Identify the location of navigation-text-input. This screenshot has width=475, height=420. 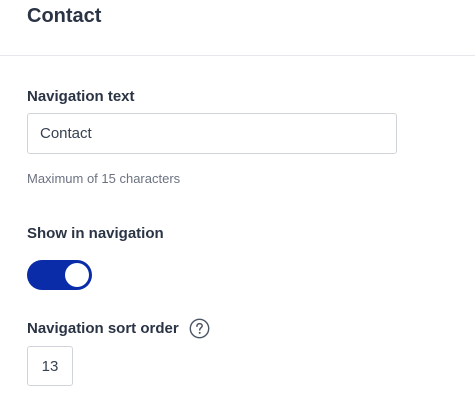
(212, 133).